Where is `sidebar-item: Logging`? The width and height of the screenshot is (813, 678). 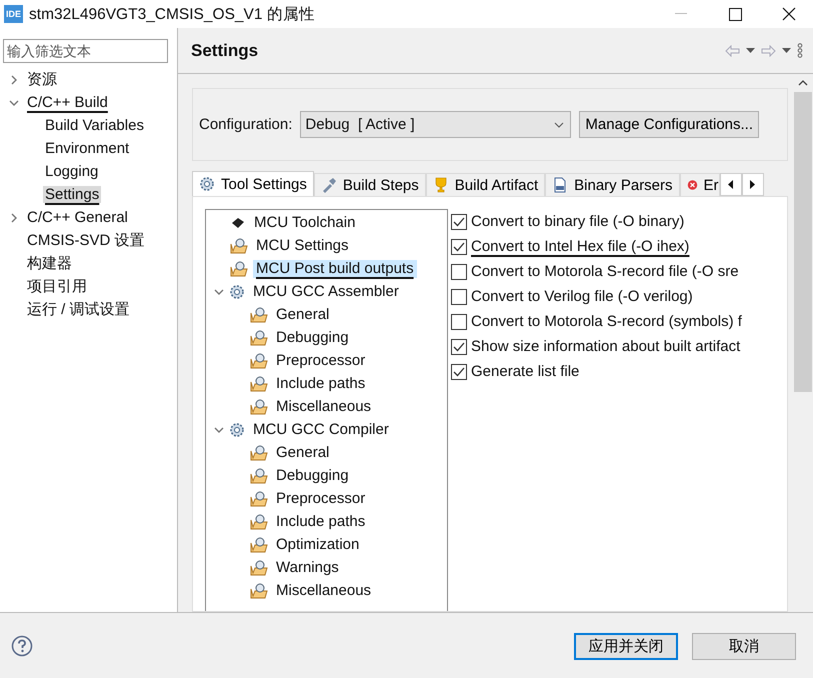 sidebar-item: Logging is located at coordinates (71, 171).